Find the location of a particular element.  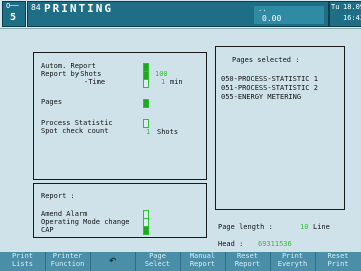

process-statistic-checkbox is located at coordinates (146, 123).